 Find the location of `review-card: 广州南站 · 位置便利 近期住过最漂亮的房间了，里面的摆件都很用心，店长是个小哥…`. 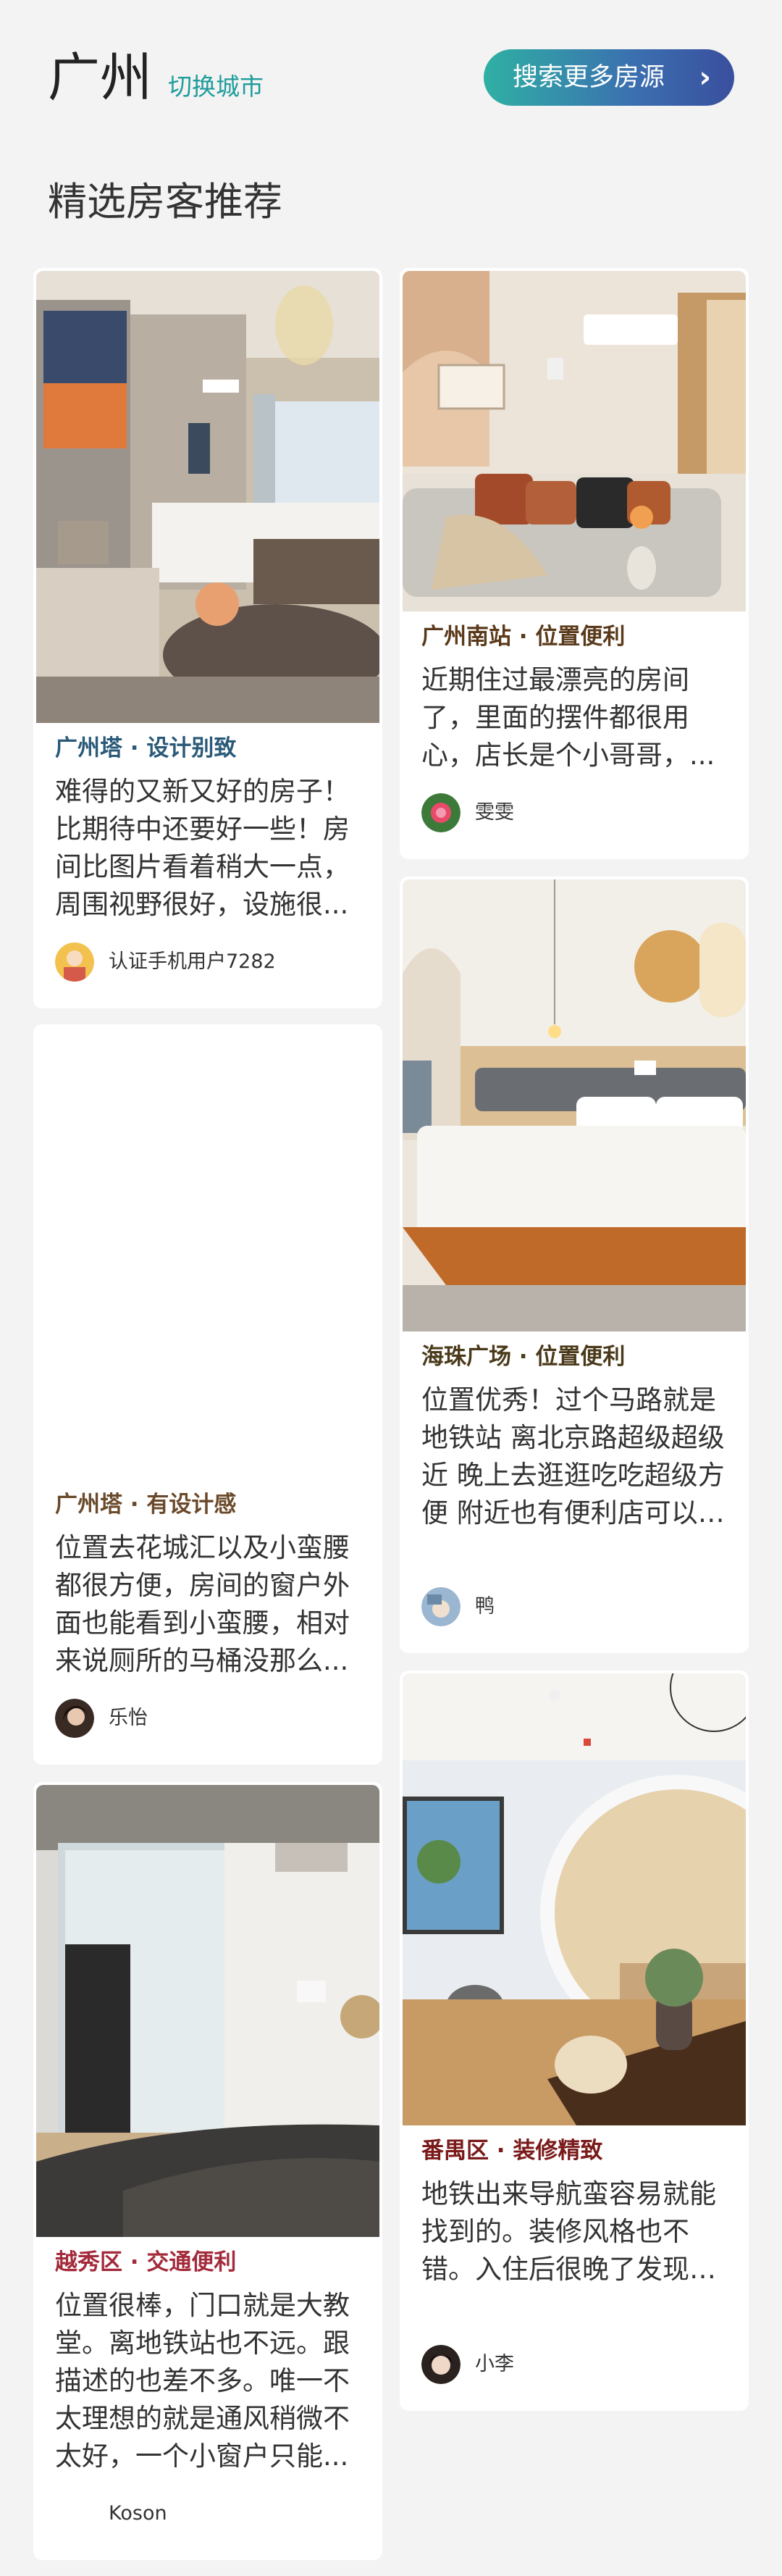

review-card: 广州南站 · 位置便利 近期住过最漂亮的房间了，里面的摆件都很用心，店长是个小哥… is located at coordinates (574, 563).